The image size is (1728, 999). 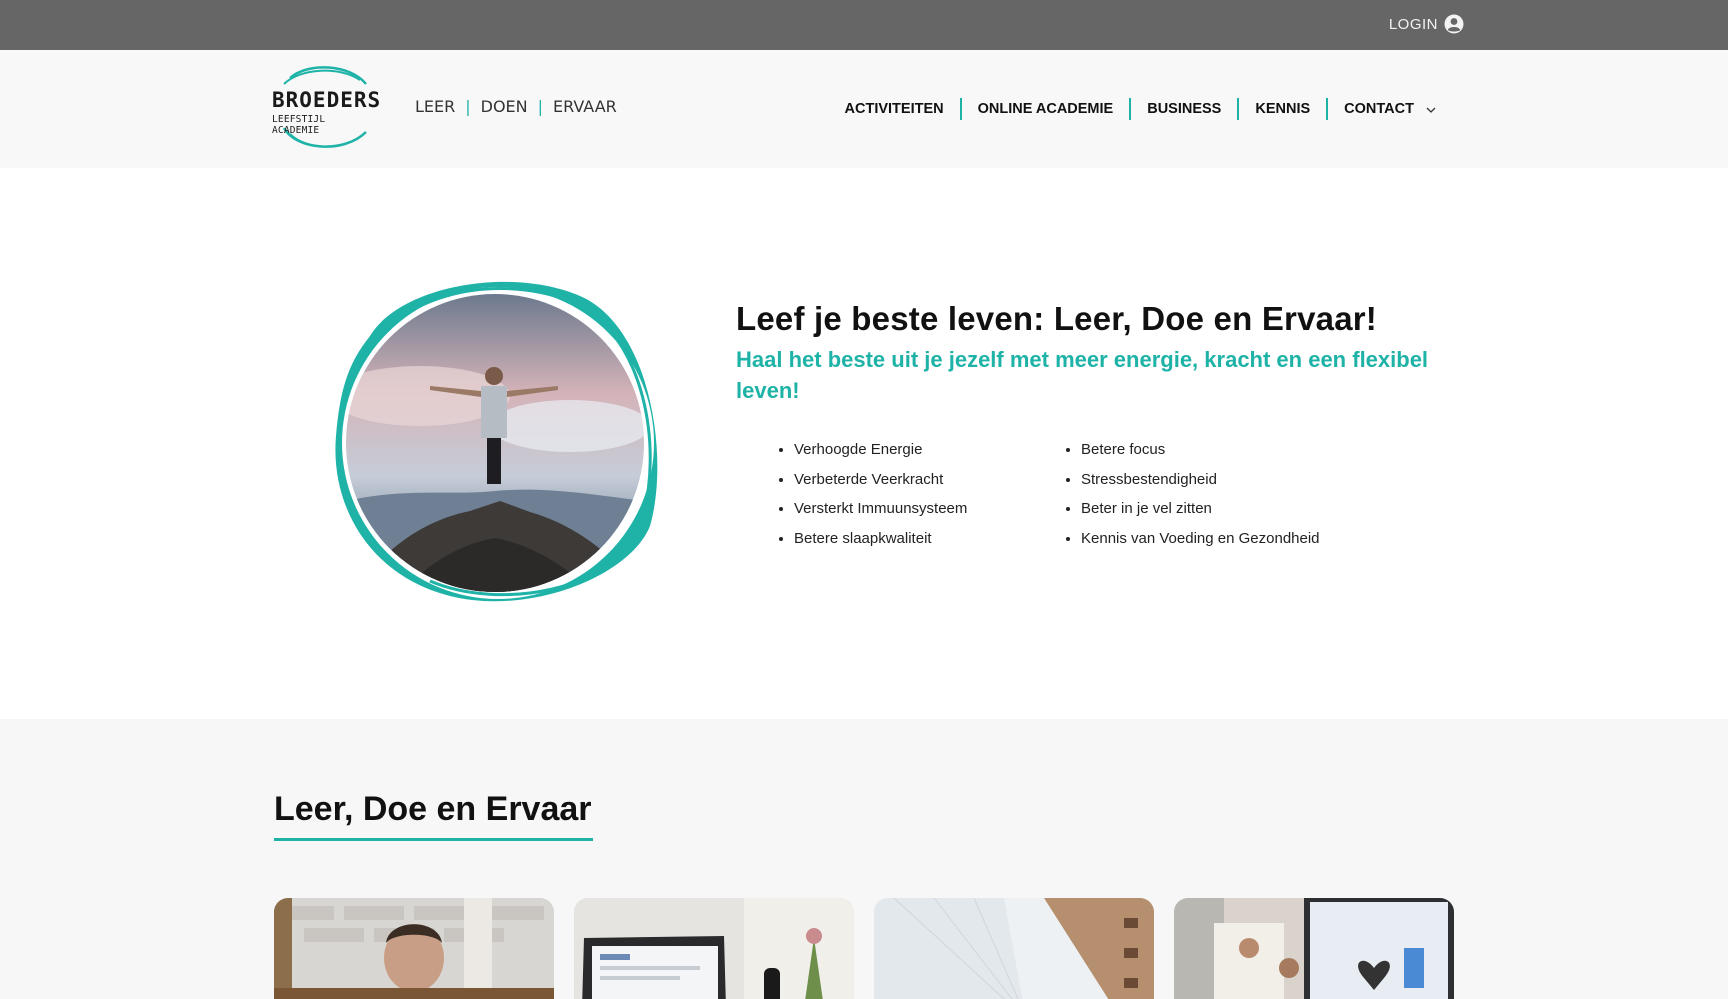 What do you see at coordinates (585, 106) in the screenshot?
I see `tagline-ervaar: ERVAAR` at bounding box center [585, 106].